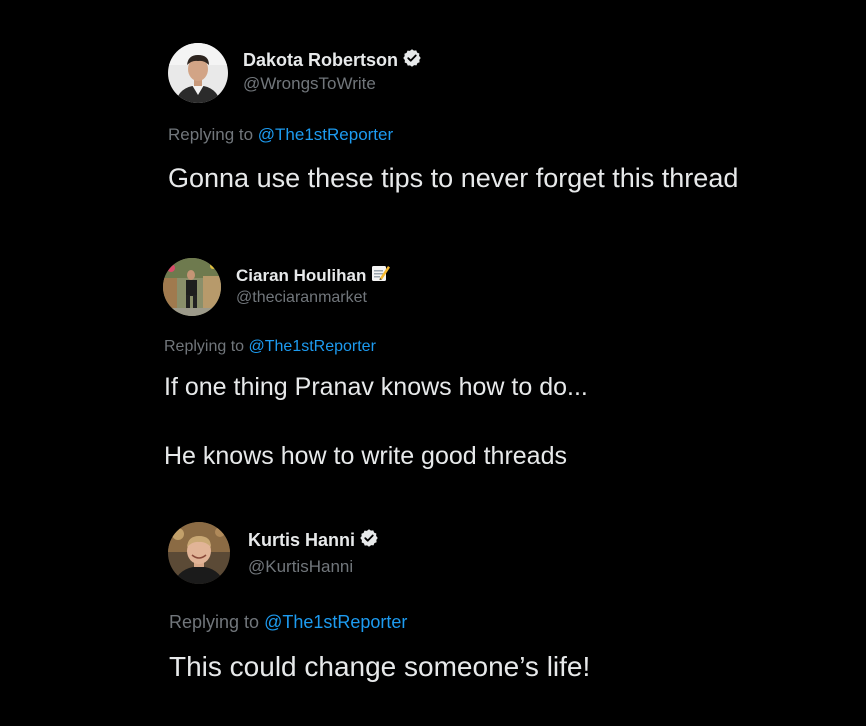  I want to click on author-row: Kurtis Hanni, so click(313, 540).